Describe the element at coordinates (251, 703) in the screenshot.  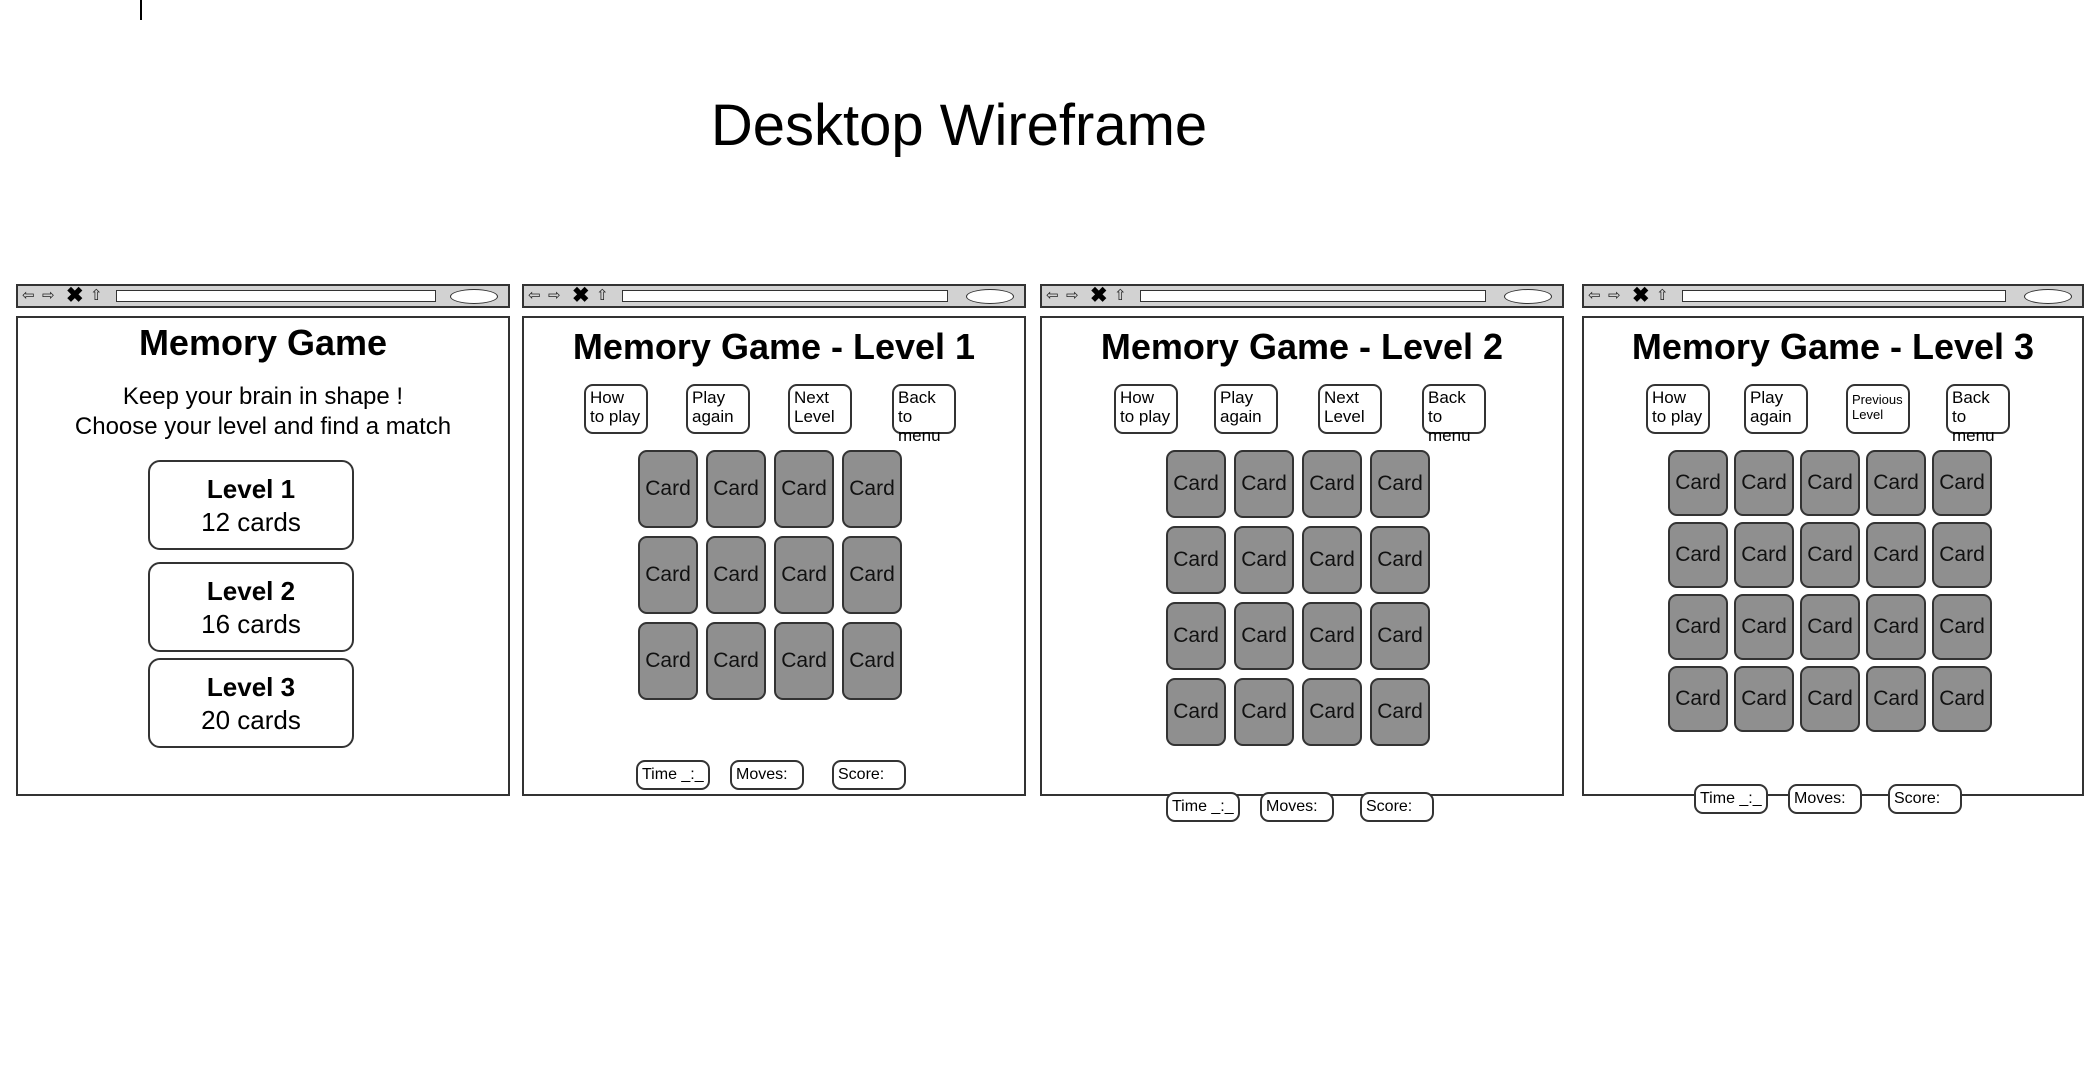
I see `level-3-button: Level 3 20 cards` at that location.